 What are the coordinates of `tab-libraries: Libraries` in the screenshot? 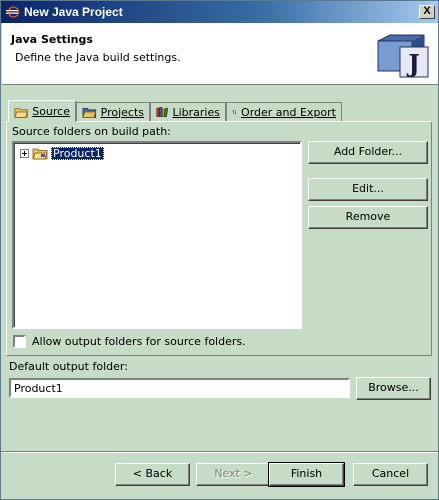 It's located at (188, 111).